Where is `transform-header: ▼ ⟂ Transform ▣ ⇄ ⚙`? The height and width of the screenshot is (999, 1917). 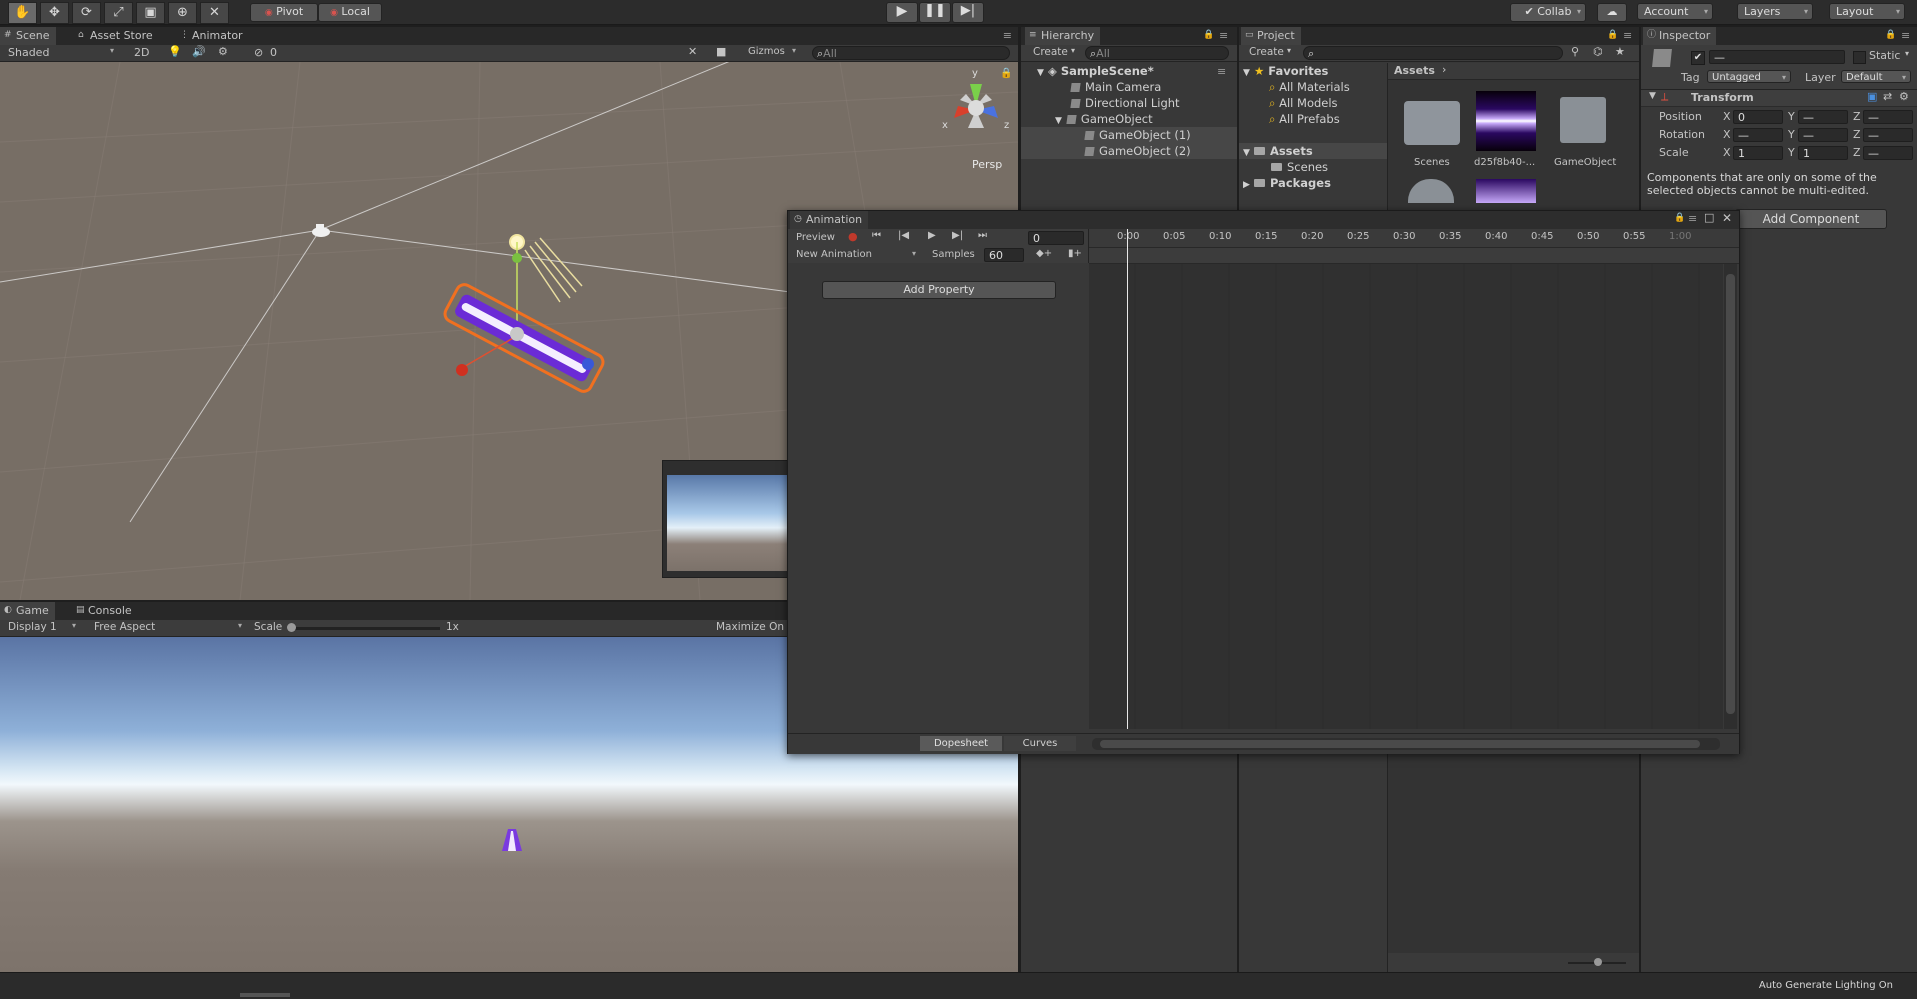
transform-header: ▼ ⟂ Transform ▣ ⇄ ⚙ is located at coordinates (1779, 98).